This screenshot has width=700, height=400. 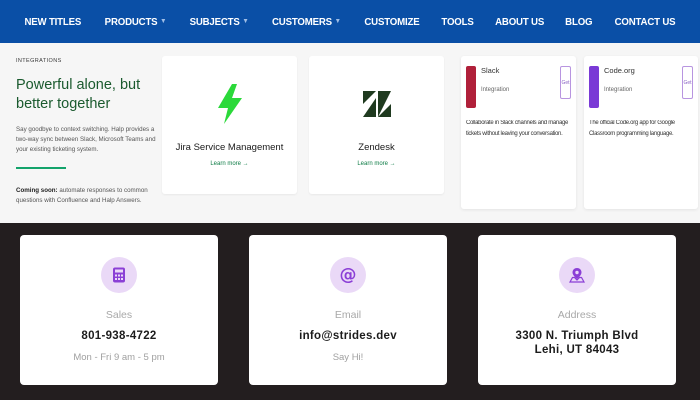 I want to click on nav-new-titles: NEW TITLES, so click(x=53, y=22).